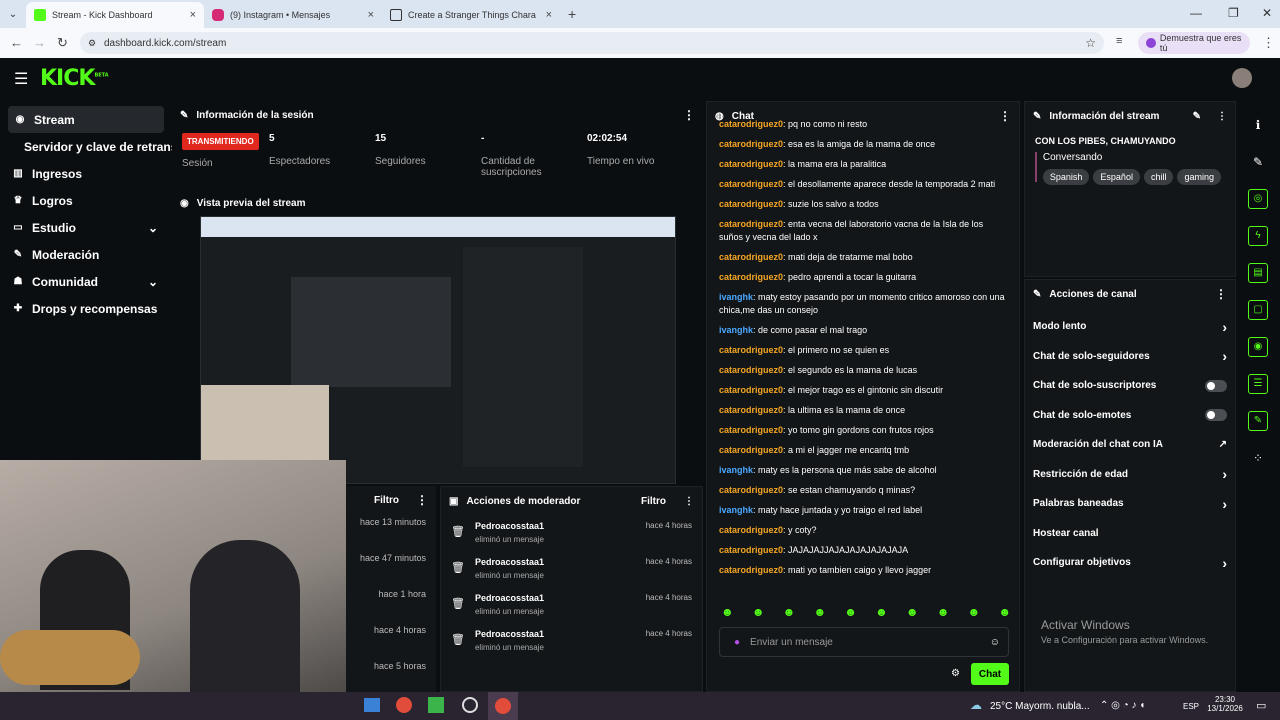 Image resolution: width=1280 pixels, height=720 pixels. I want to click on url-field: ⚙ dashboard.kick.com/stream ☆, so click(592, 43).